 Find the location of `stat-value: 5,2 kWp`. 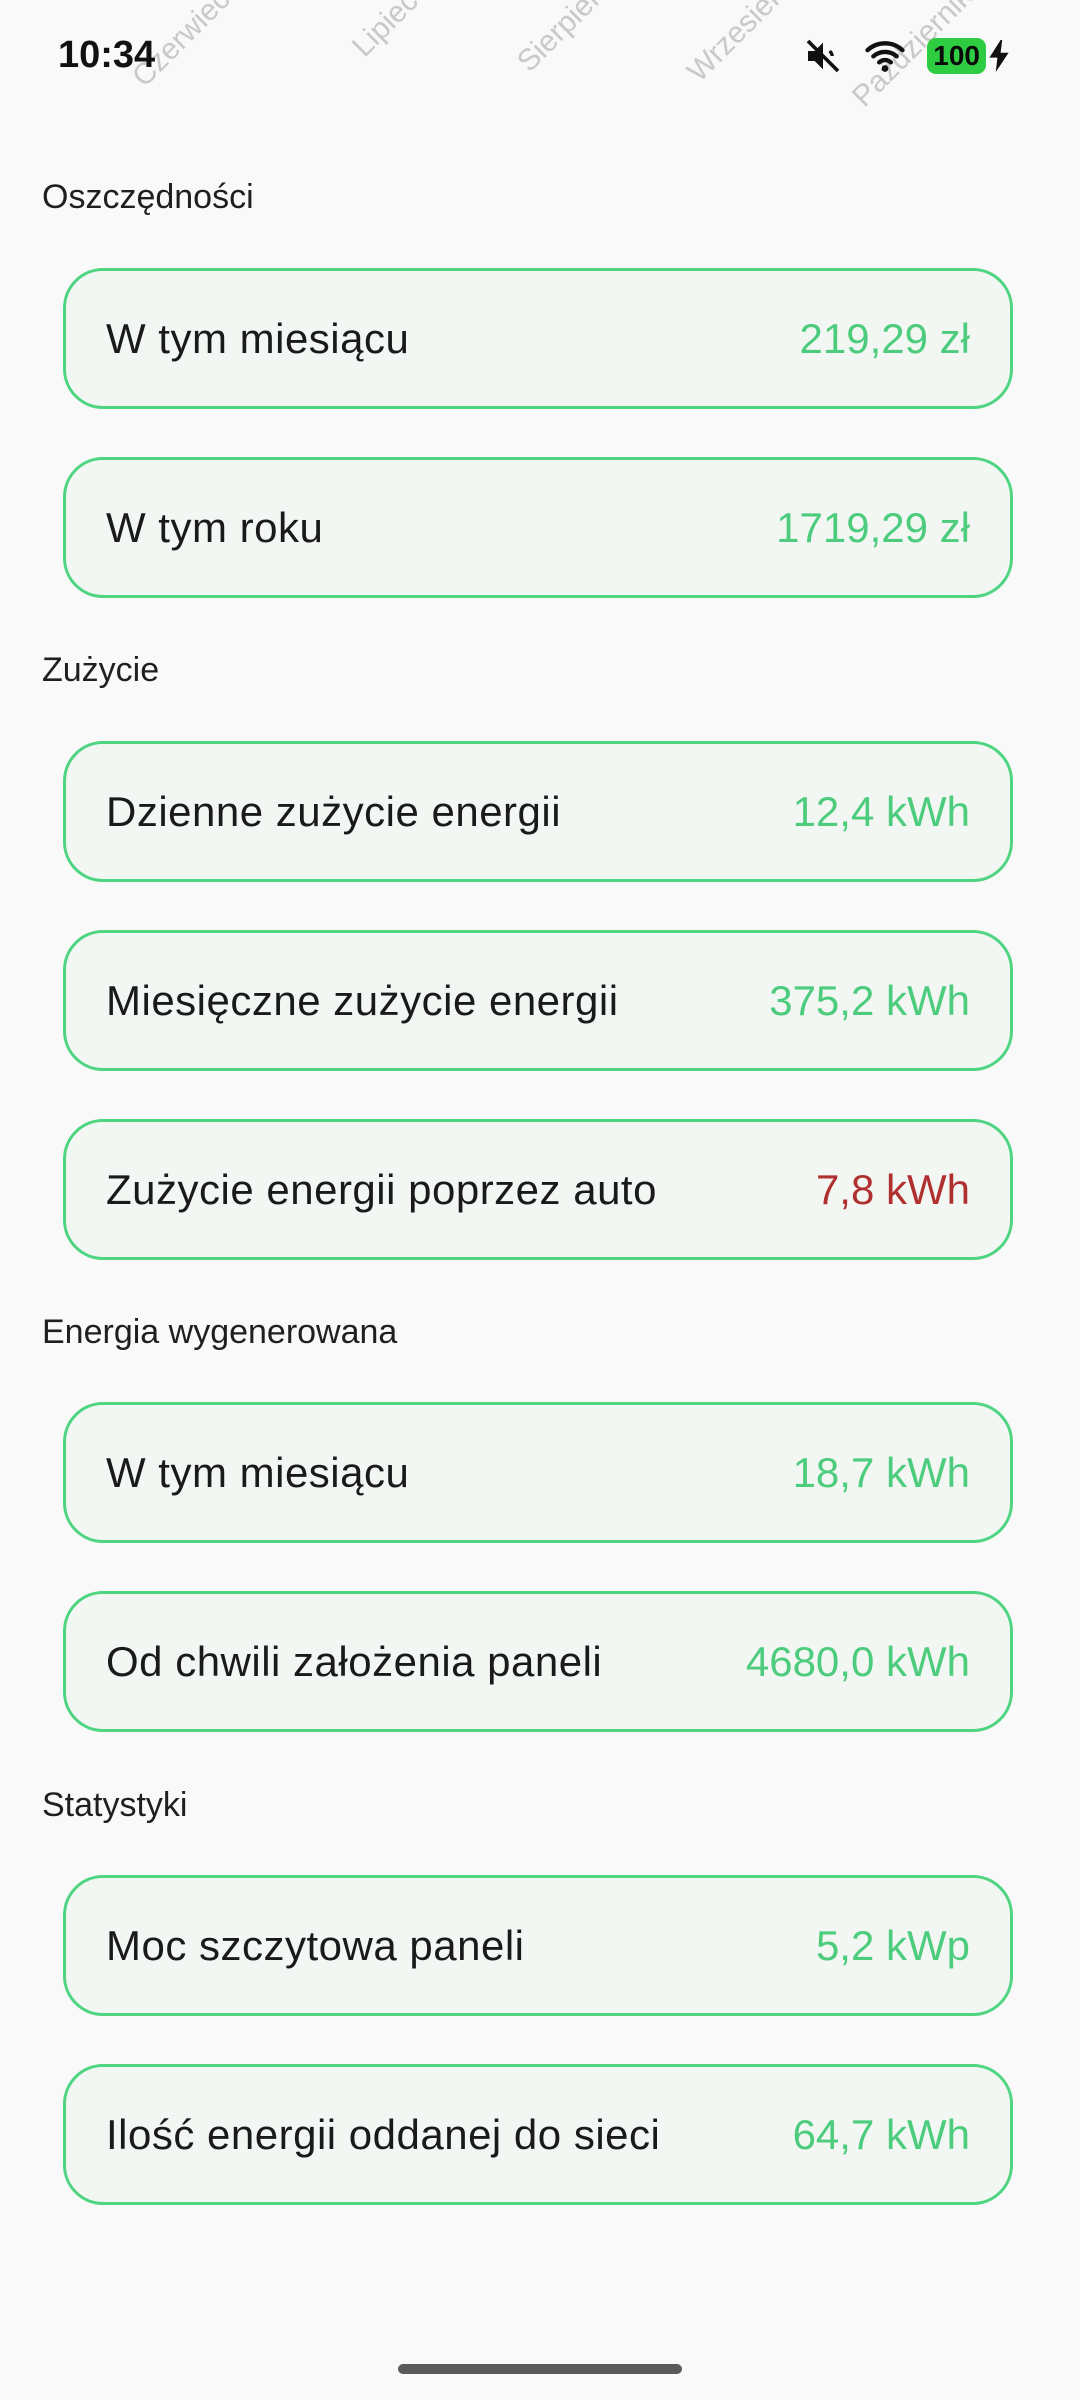

stat-value: 5,2 kWp is located at coordinates (892, 1945).